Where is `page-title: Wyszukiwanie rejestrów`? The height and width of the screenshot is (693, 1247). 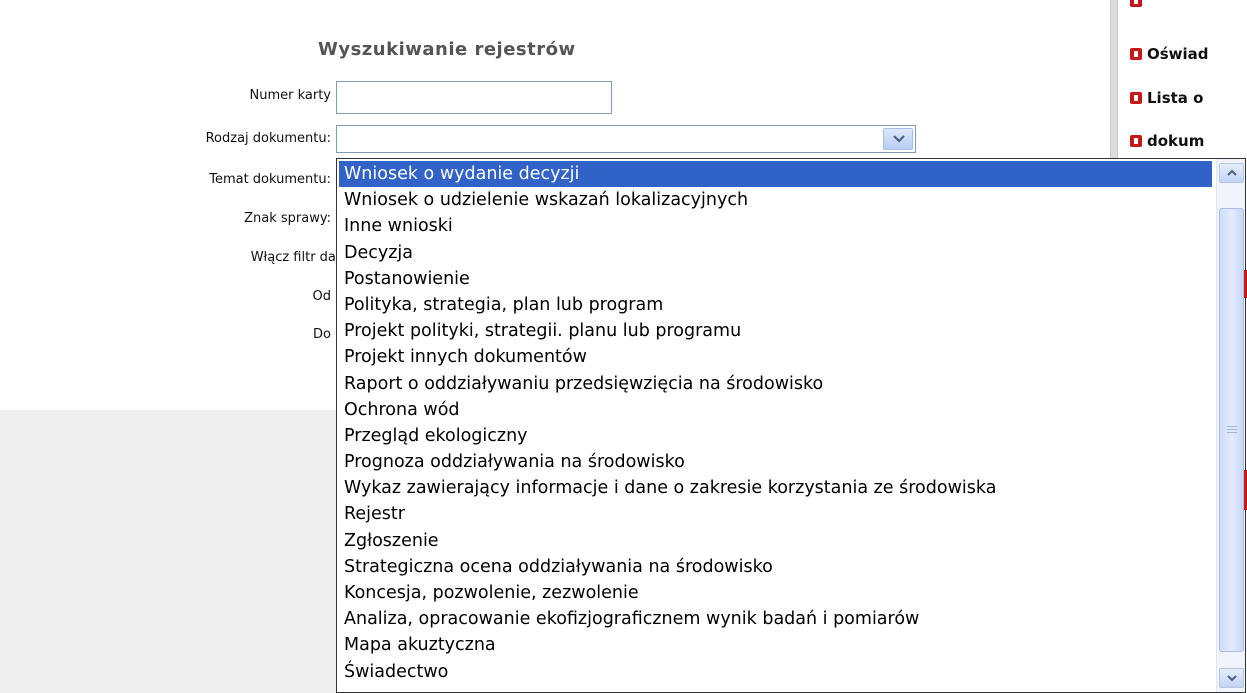
page-title: Wyszukiwanie rejestrów is located at coordinates (447, 49).